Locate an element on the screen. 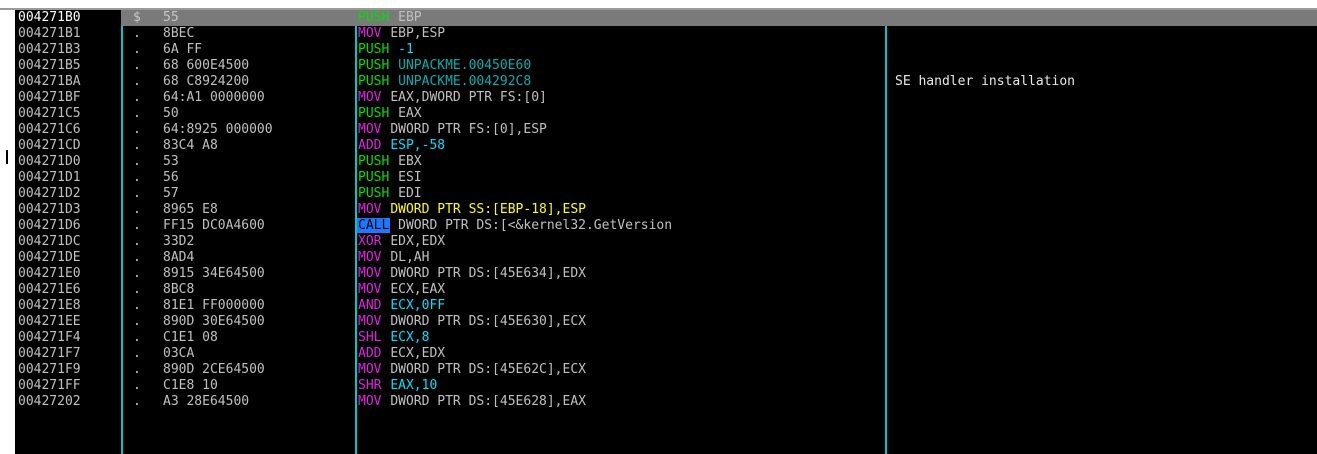 Image resolution: width=1317 pixels, height=454 pixels. hex-cell: 8915 34E64500 is located at coordinates (214, 273).